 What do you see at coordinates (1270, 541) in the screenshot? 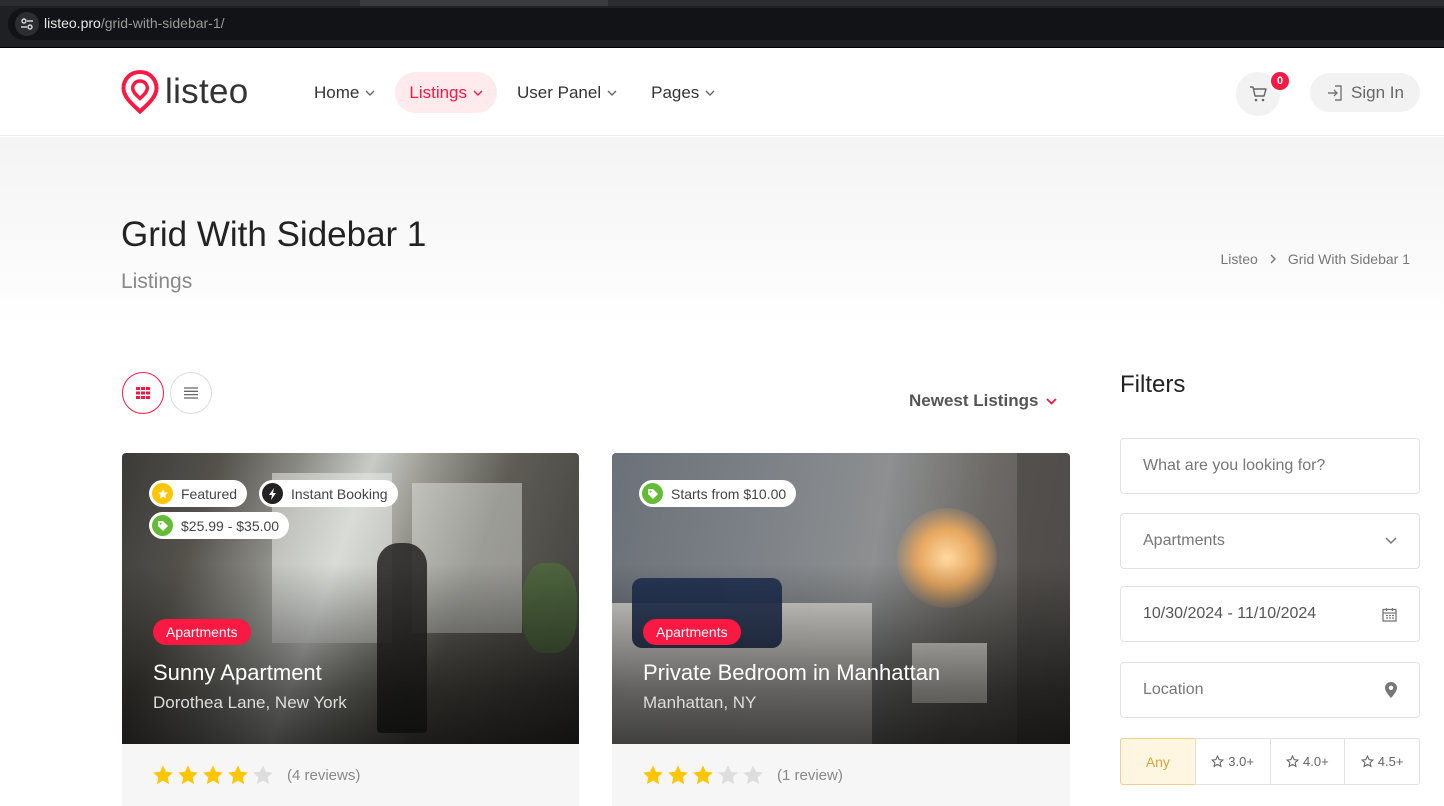
I see `category-select: Apartments` at bounding box center [1270, 541].